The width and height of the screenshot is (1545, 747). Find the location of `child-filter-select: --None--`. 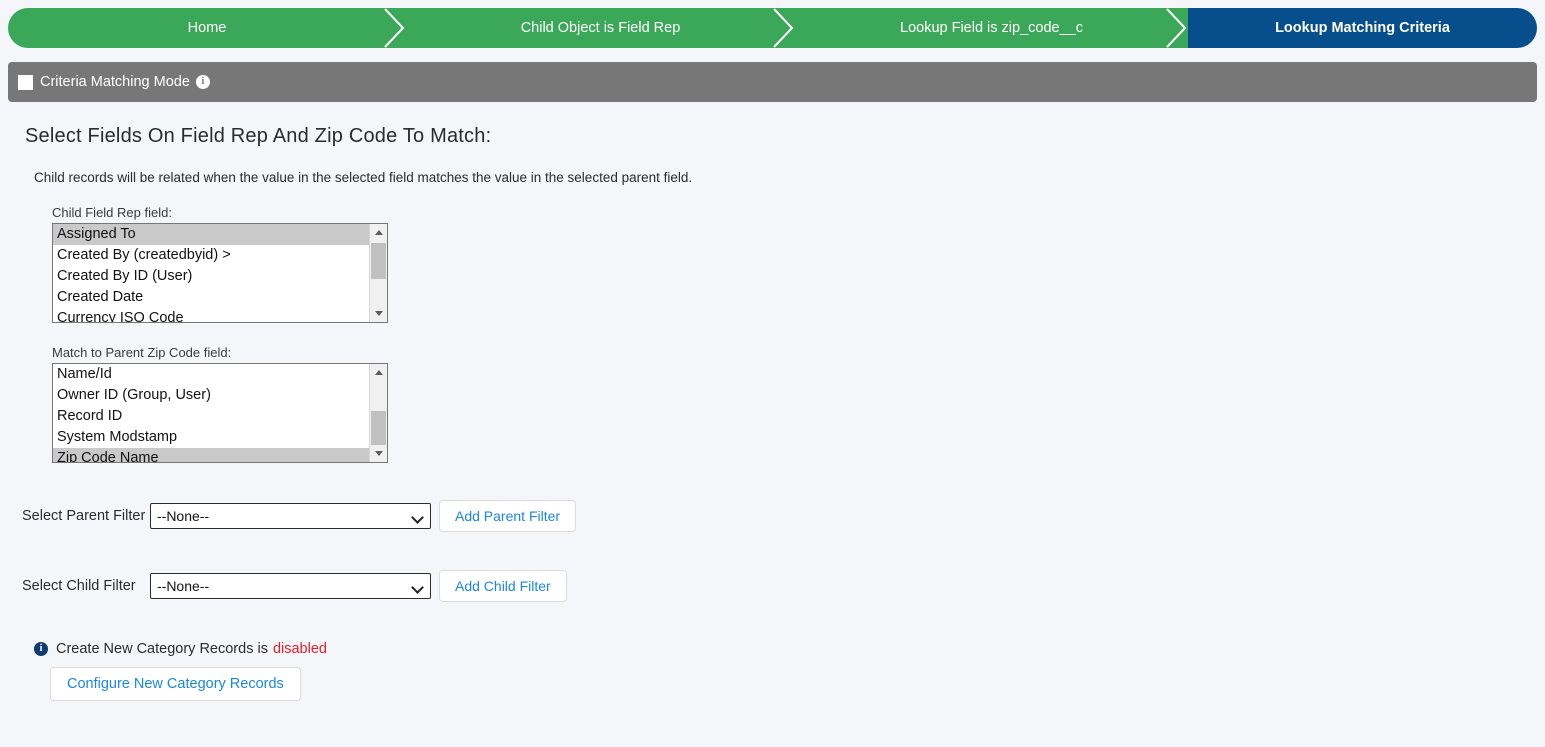

child-filter-select: --None-- is located at coordinates (290, 586).